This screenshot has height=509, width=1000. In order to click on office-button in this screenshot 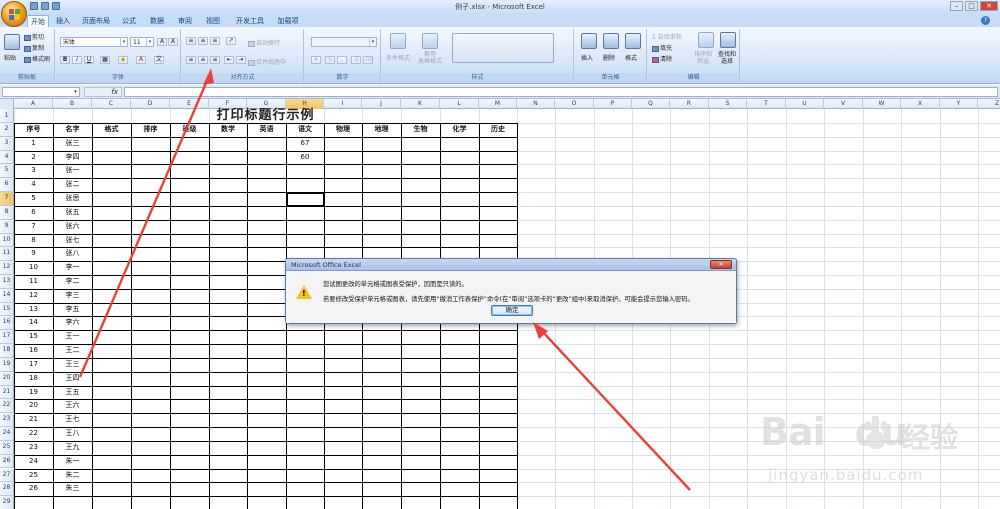, I will do `click(14, 14)`.